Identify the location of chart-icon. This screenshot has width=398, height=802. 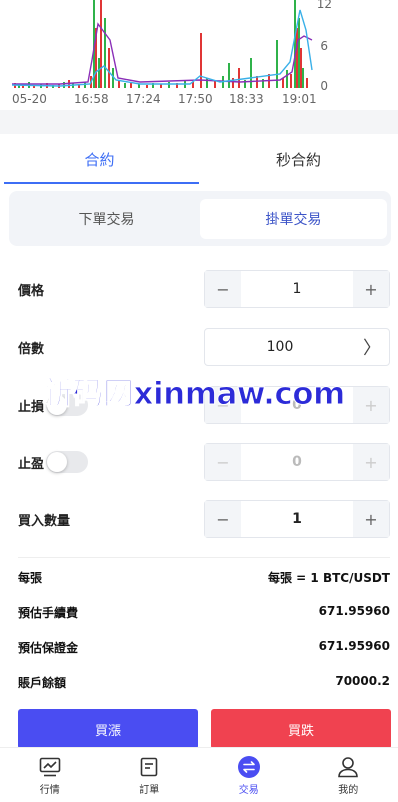
(50, 767).